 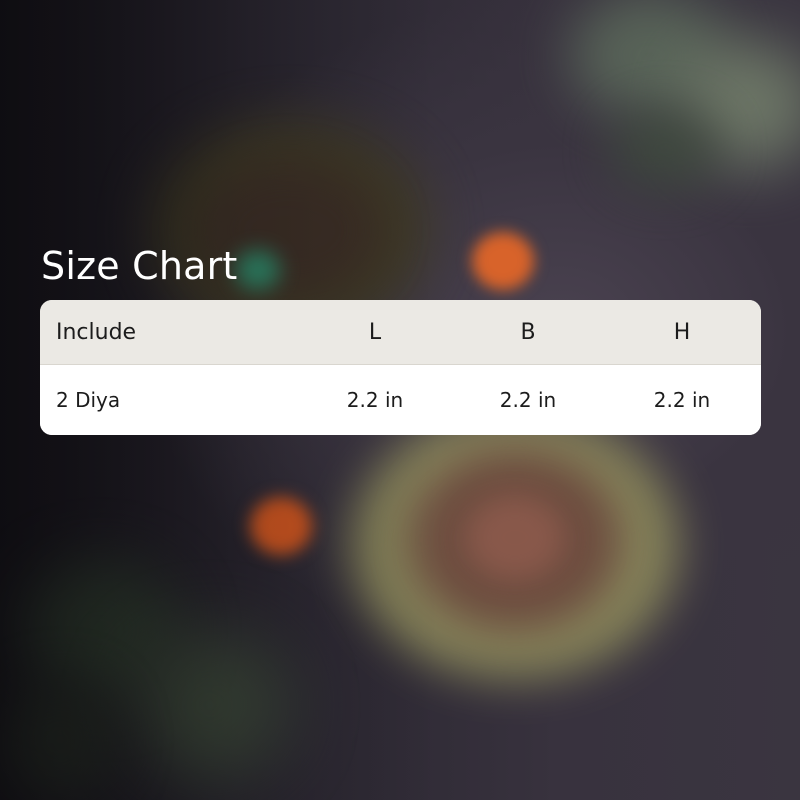 I want to click on column-header-breadth: B, so click(x=528, y=332).